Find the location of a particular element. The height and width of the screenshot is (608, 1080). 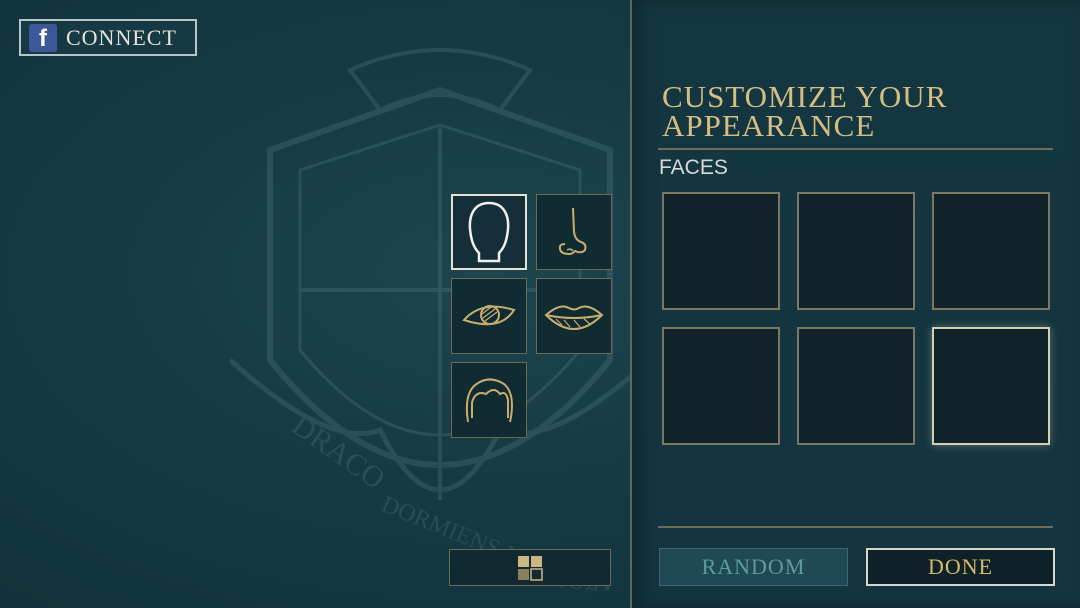

done-button: DONE is located at coordinates (960, 567).